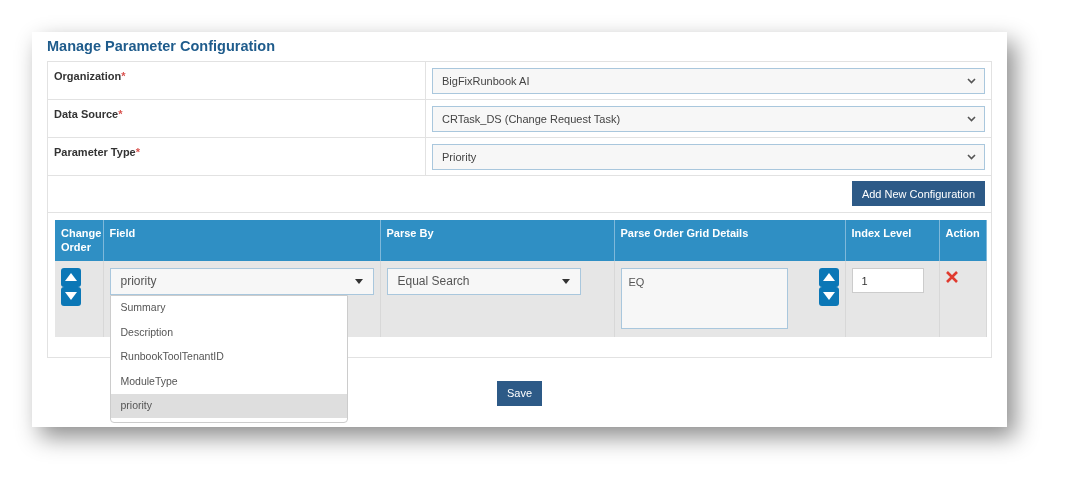 The height and width of the screenshot is (492, 1072). What do you see at coordinates (729, 240) in the screenshot?
I see `column-header: Parse Order Grid Details` at bounding box center [729, 240].